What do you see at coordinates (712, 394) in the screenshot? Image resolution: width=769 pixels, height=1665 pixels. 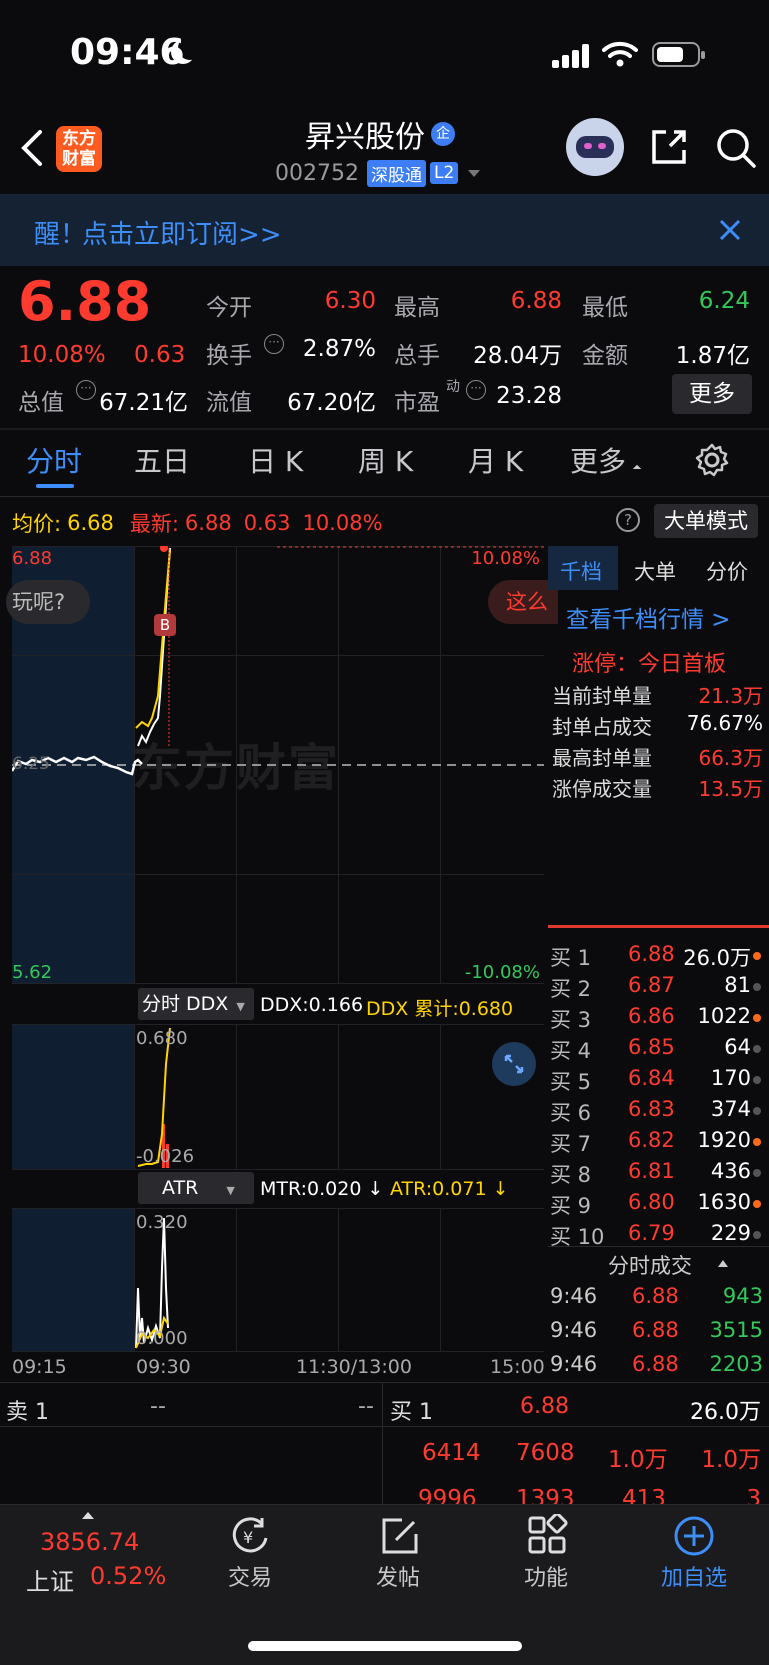 I see `more-button: 更多` at bounding box center [712, 394].